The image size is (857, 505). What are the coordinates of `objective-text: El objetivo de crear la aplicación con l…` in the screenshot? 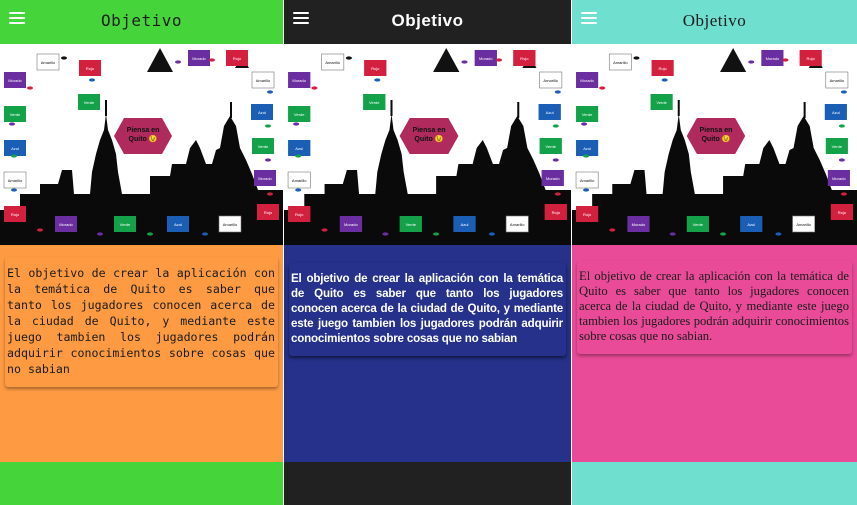 It's located at (714, 306).